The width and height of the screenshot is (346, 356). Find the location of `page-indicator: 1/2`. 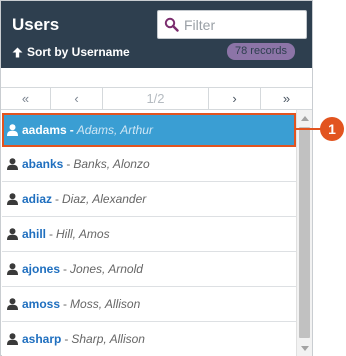

page-indicator: 1/2 is located at coordinates (156, 98).